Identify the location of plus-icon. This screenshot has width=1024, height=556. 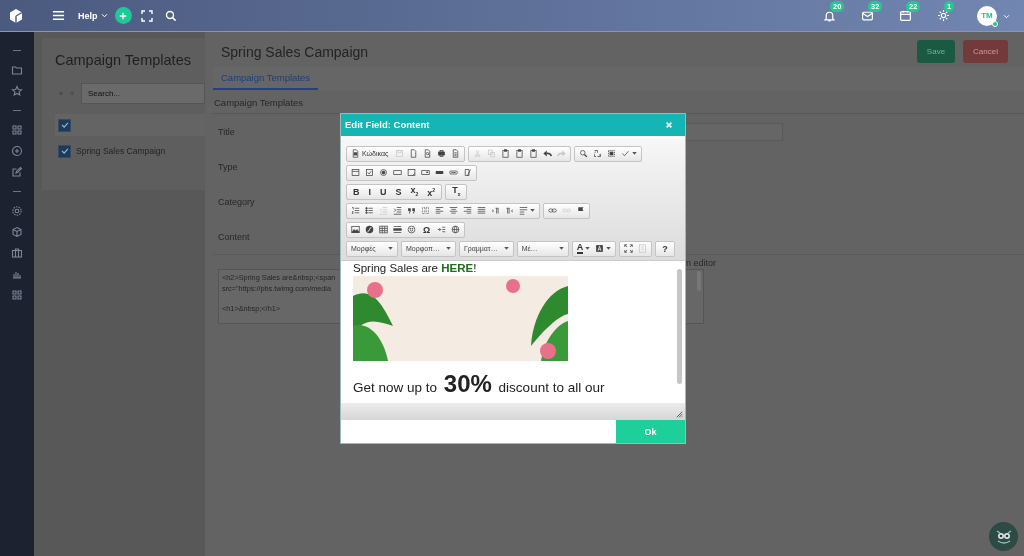
(123, 15).